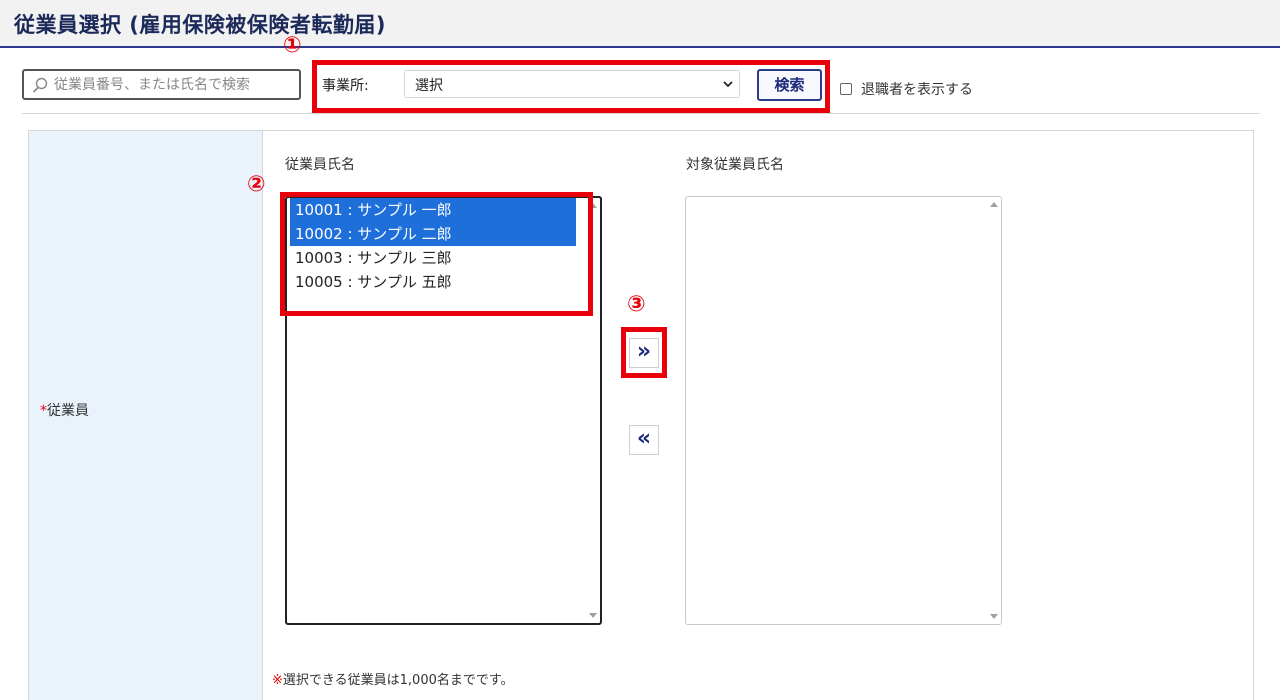 The width and height of the screenshot is (1280, 700). What do you see at coordinates (429, 86) in the screenshot?
I see `office-select-value: 選択` at bounding box center [429, 86].